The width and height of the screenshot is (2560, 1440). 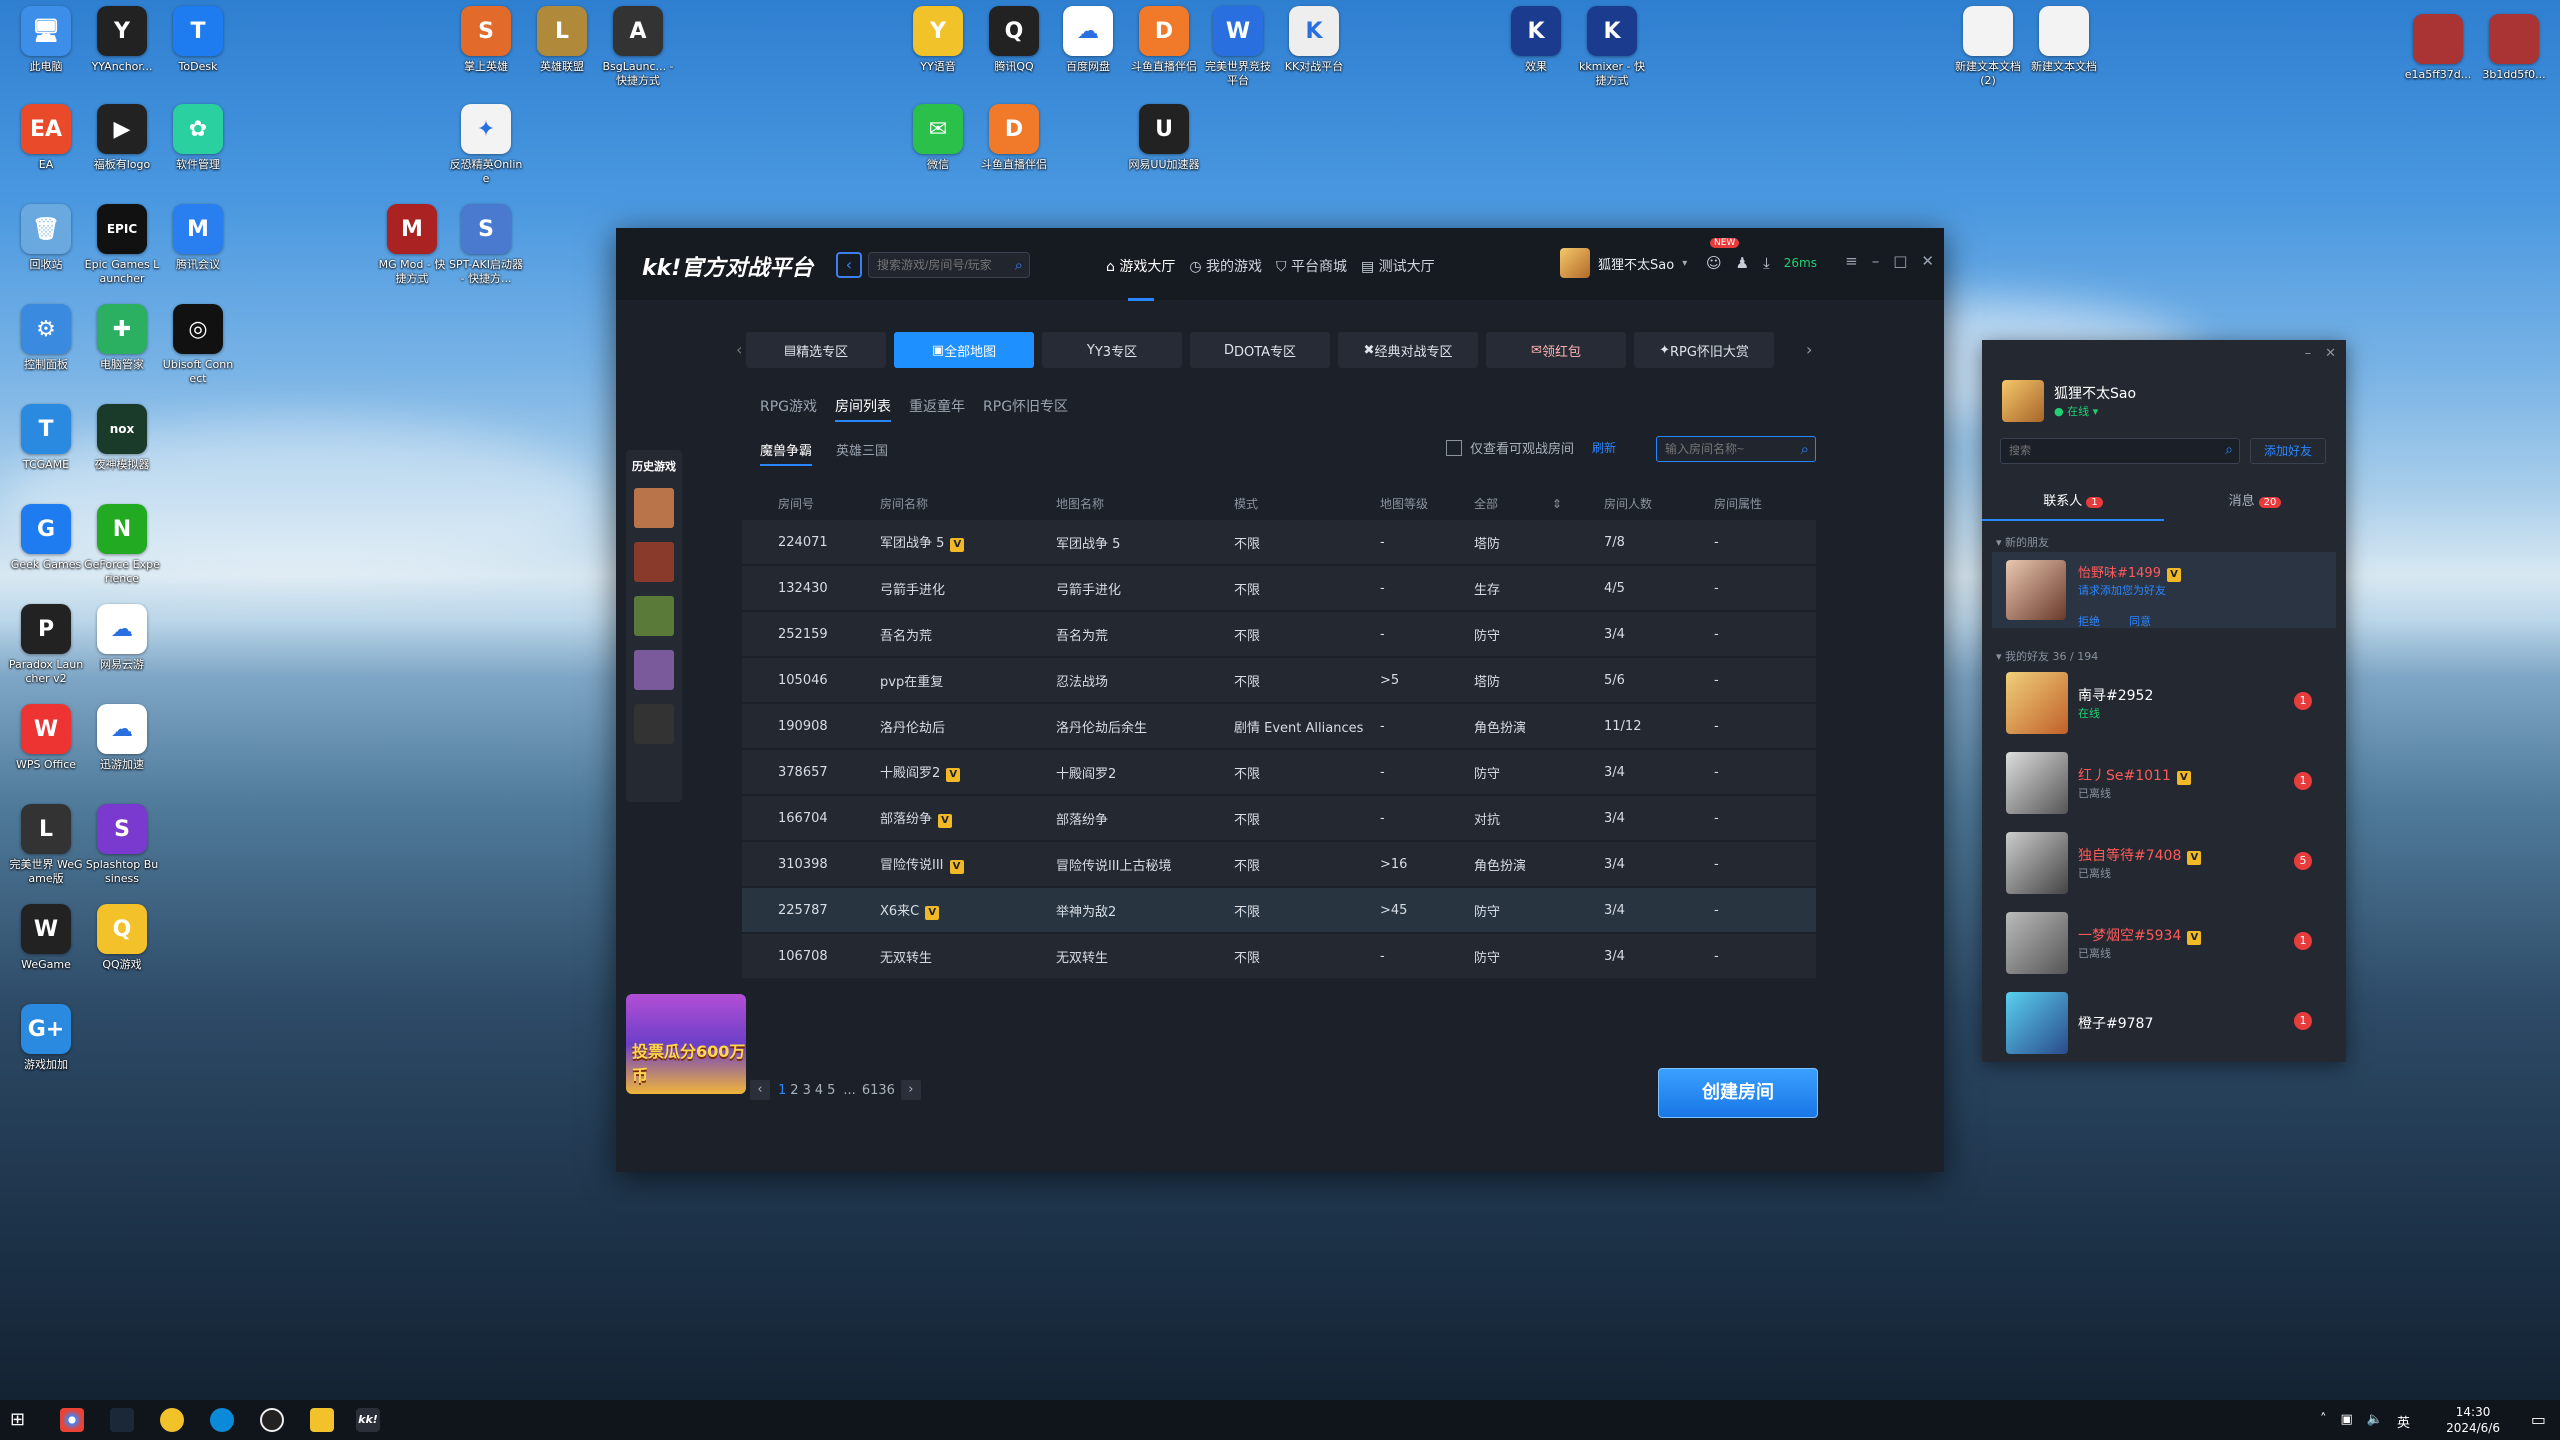 I want to click on friend-search-input, so click(x=2101, y=451).